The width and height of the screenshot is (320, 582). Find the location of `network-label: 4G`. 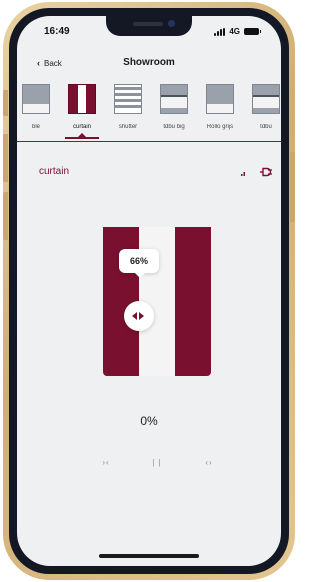

network-label: 4G is located at coordinates (234, 31).